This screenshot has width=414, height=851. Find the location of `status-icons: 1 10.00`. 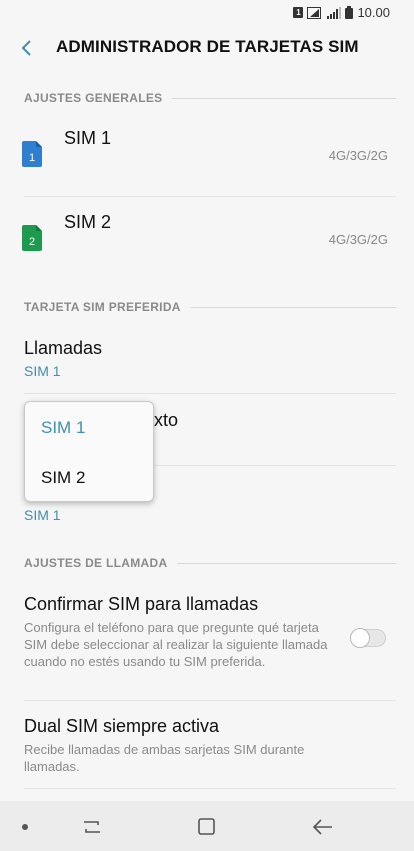

status-icons: 1 10.00 is located at coordinates (341, 12).